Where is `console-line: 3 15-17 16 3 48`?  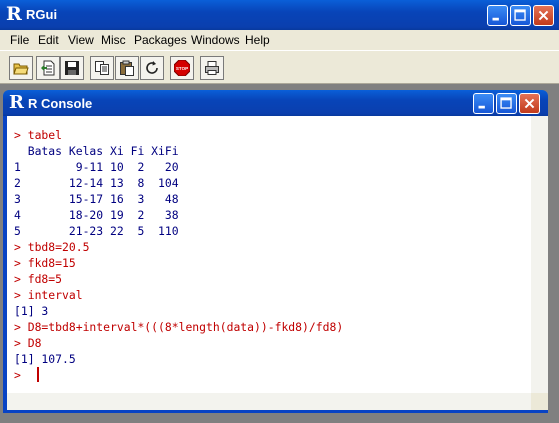
console-line: 3 15-17 16 3 48 is located at coordinates (96, 199).